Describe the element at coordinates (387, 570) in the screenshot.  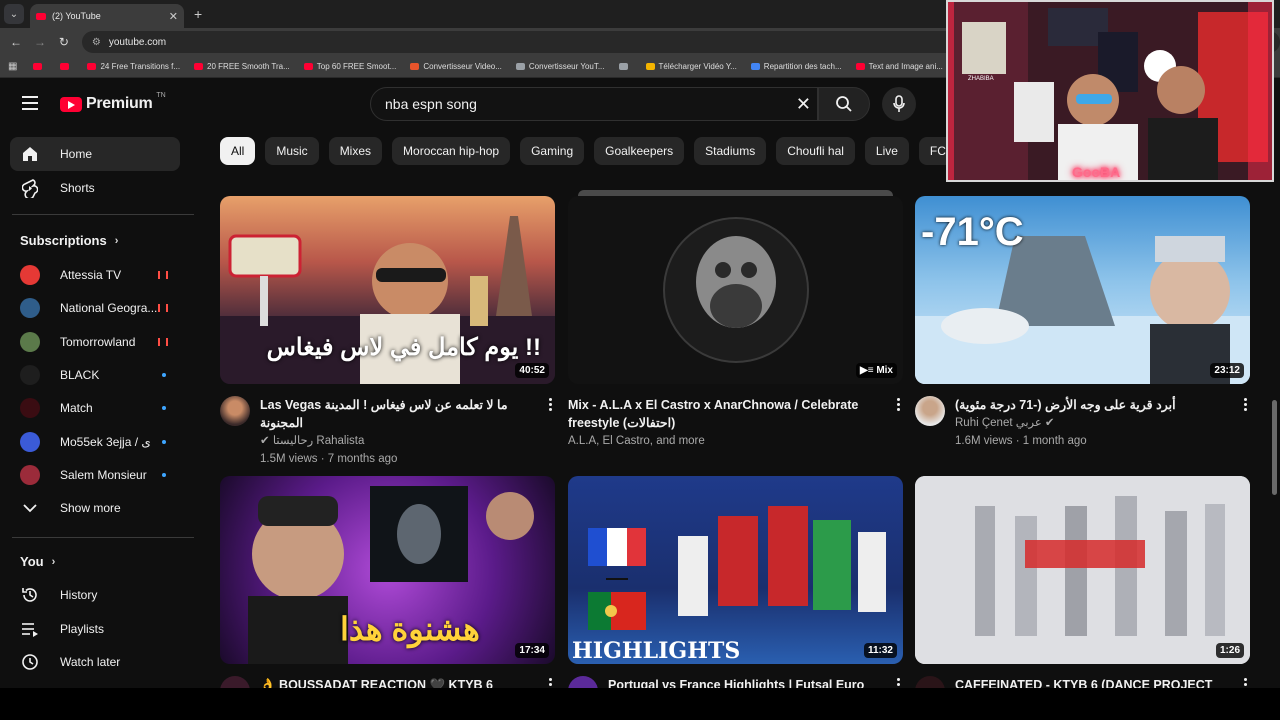
I see `video-thumbnail: هشنوة هذا 17:34` at that location.